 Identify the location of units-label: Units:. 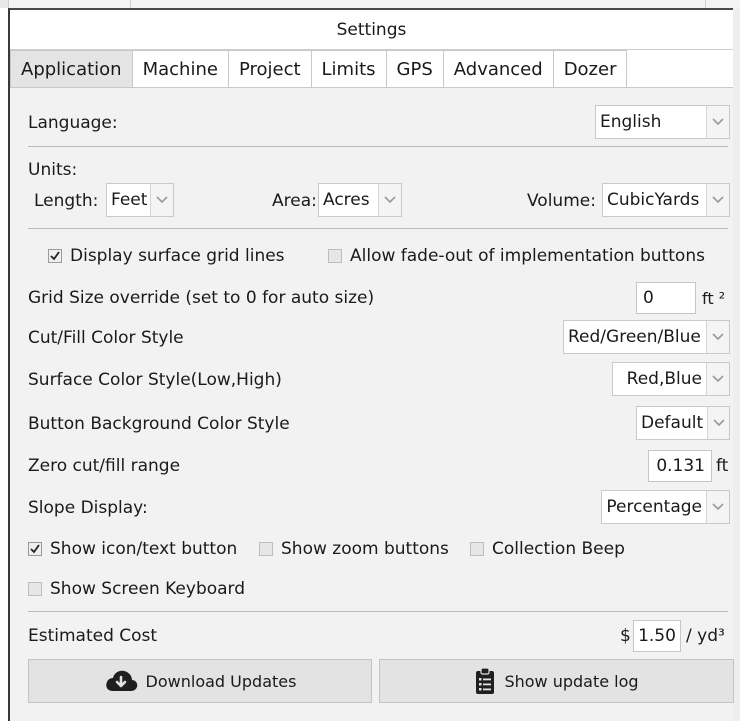
(53, 170).